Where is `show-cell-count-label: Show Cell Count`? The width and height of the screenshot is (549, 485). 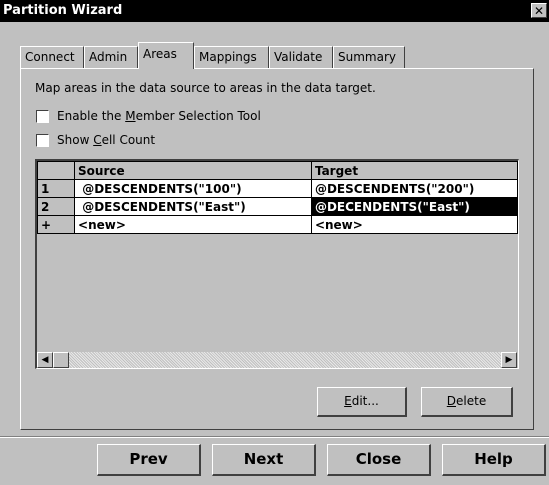
show-cell-count-label: Show Cell Count is located at coordinates (106, 140).